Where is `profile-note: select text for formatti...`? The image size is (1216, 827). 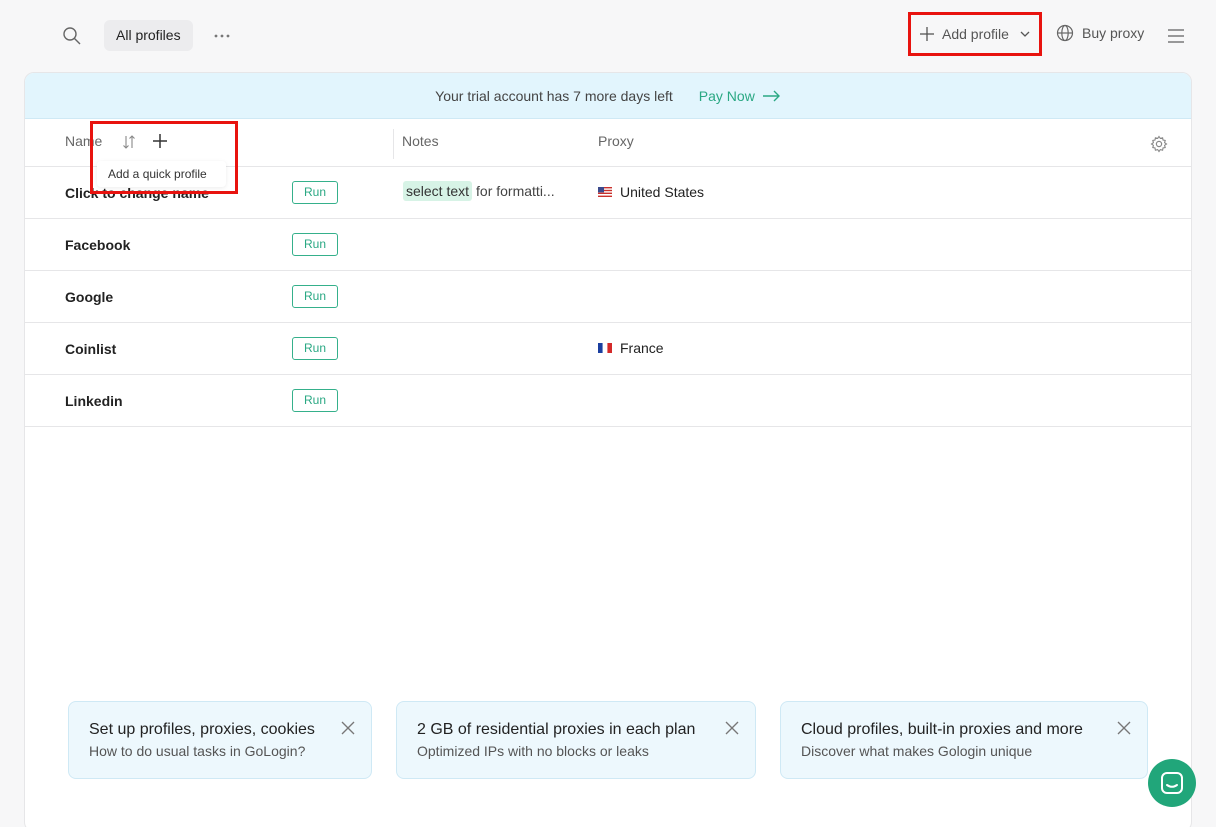 profile-note: select text for formatti... is located at coordinates (479, 191).